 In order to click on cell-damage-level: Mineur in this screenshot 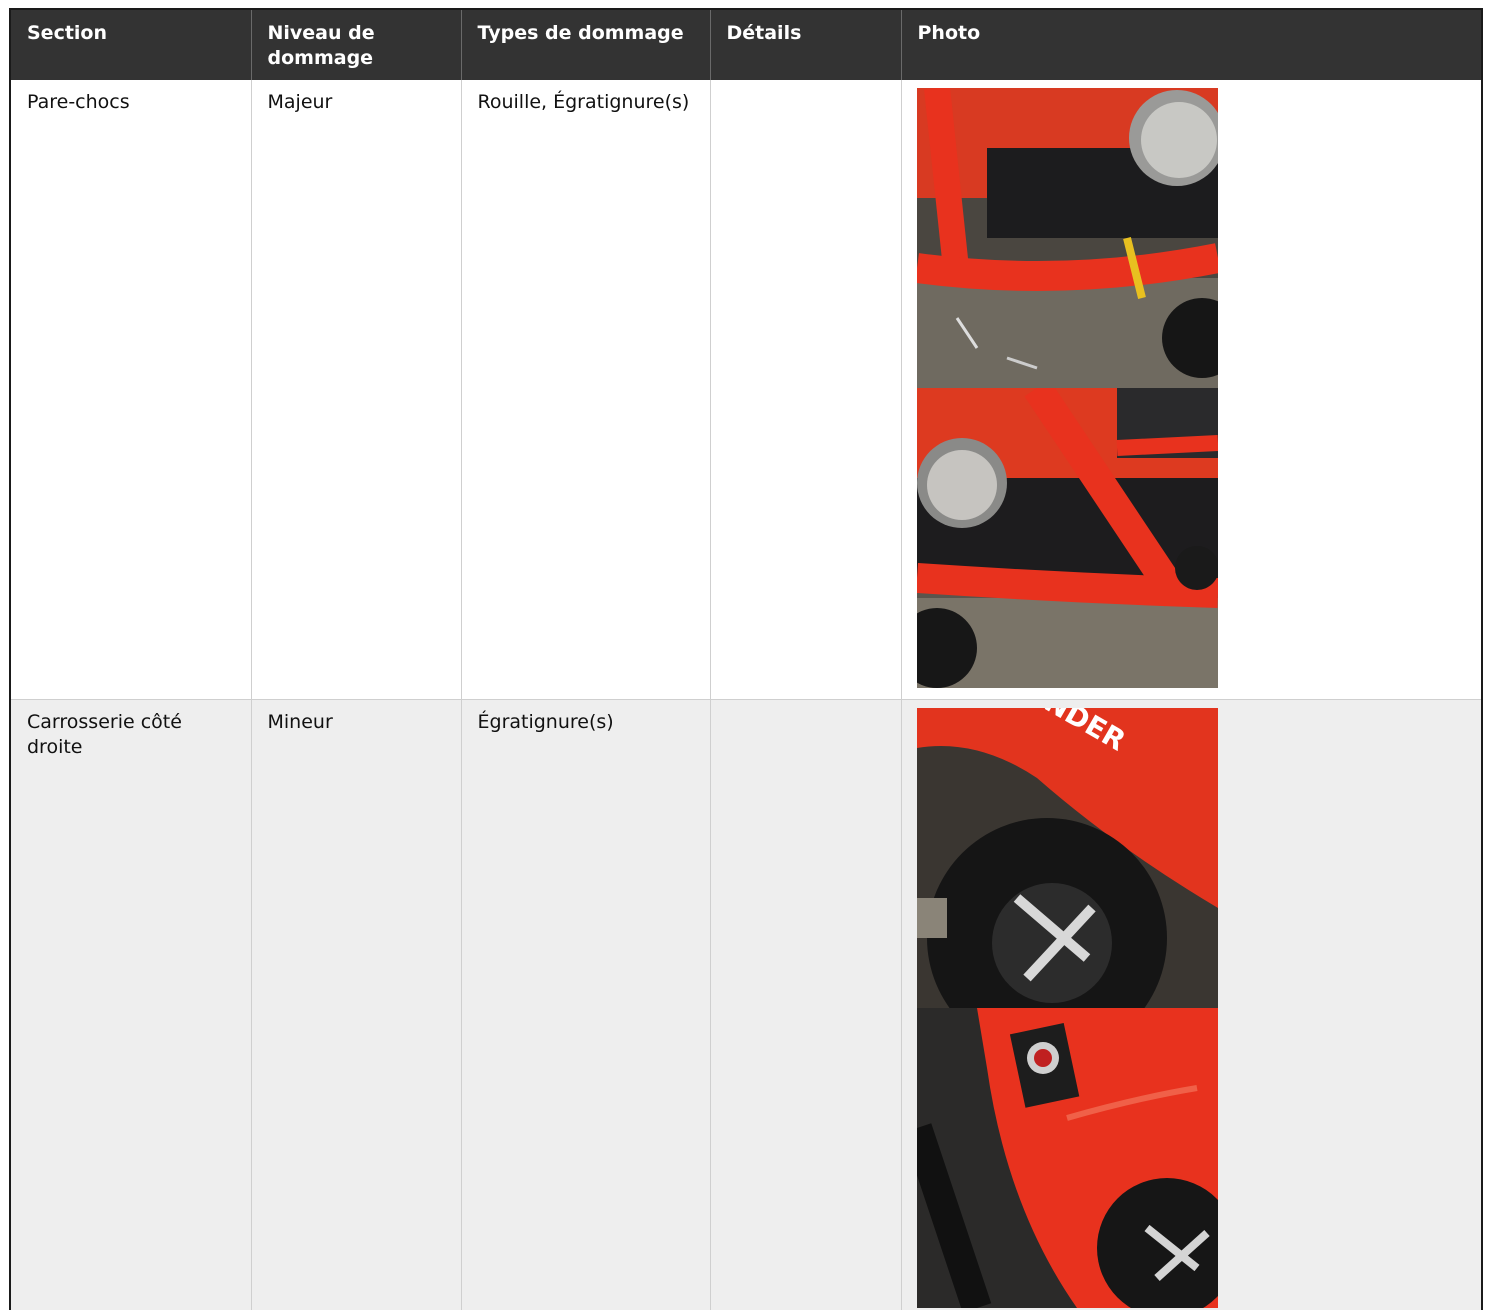, I will do `click(356, 1004)`.